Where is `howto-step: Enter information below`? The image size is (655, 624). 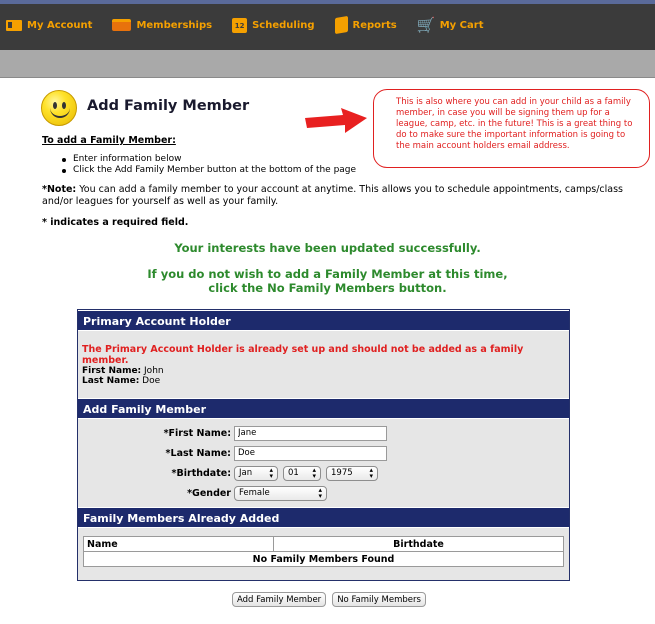
howto-step: Enter information below is located at coordinates (208, 159).